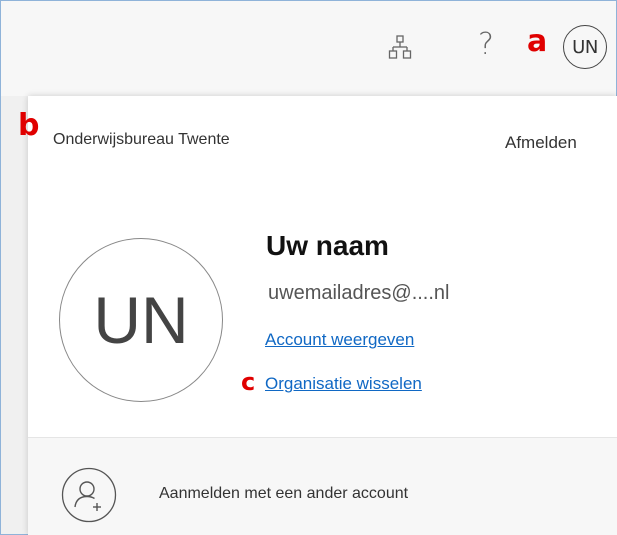 Image resolution: width=617 pixels, height=535 pixels. What do you see at coordinates (541, 143) in the screenshot?
I see `sign-out-link: Afmelden` at bounding box center [541, 143].